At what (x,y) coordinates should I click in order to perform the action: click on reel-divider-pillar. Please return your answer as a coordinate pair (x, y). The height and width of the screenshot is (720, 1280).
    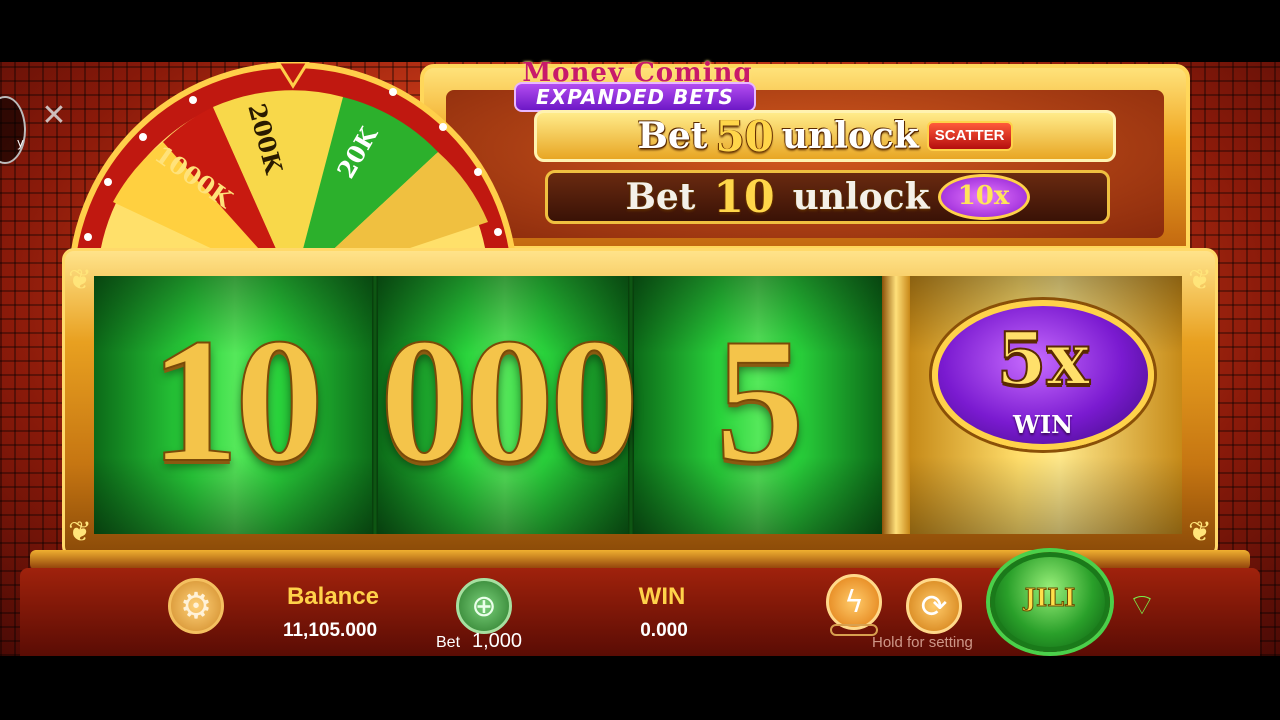
    Looking at the image, I should click on (896, 405).